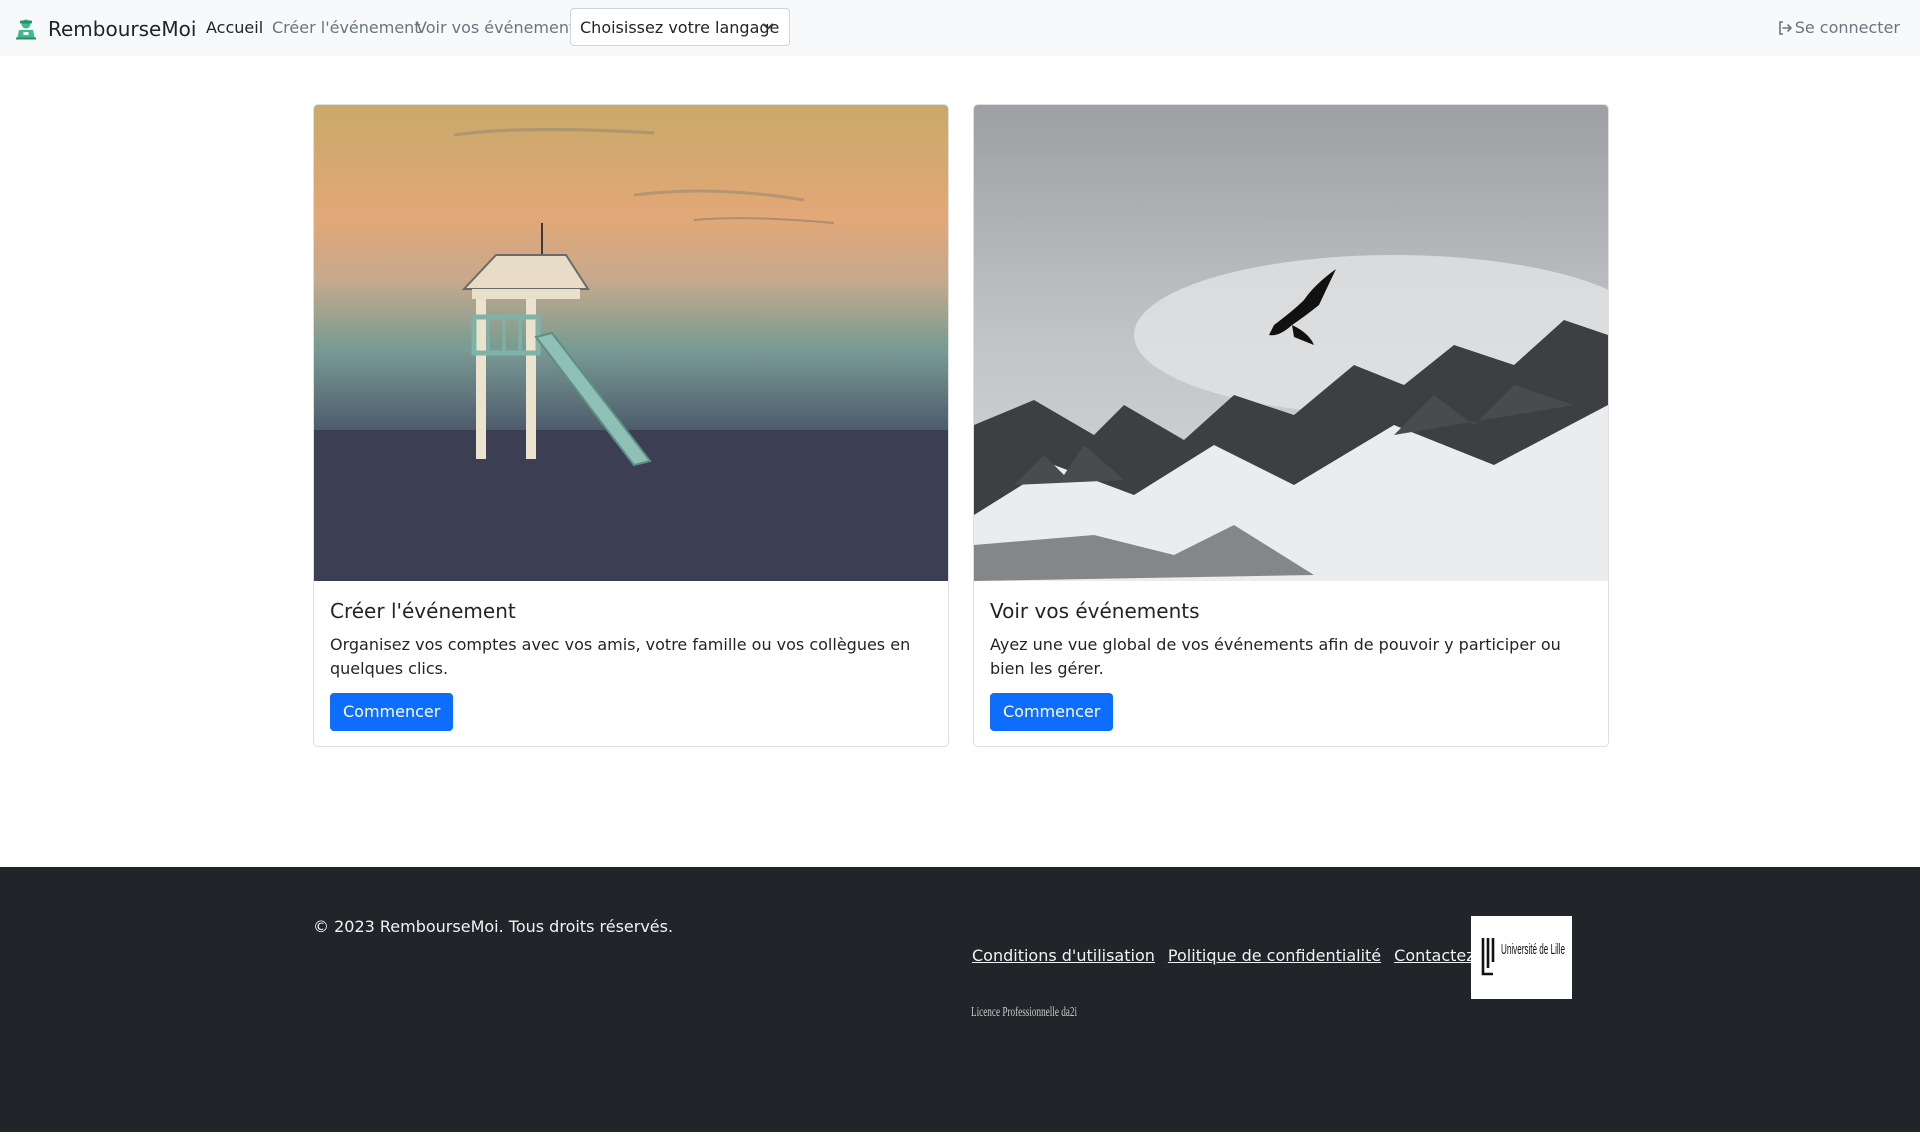 The image size is (1920, 1132). I want to click on snowy-mountain-eagle-image, so click(1291, 343).